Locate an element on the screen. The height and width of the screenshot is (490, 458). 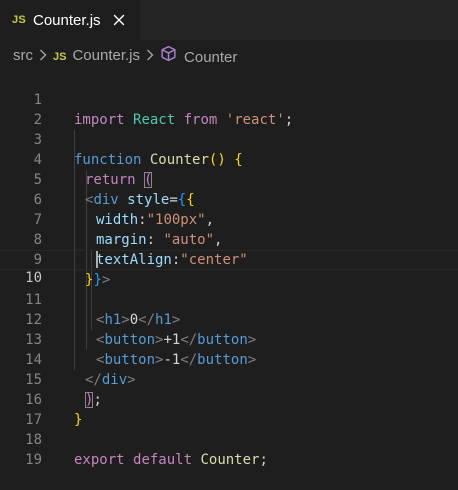
breadcrumb: src JS Counter.js Counter is located at coordinates (229, 55).